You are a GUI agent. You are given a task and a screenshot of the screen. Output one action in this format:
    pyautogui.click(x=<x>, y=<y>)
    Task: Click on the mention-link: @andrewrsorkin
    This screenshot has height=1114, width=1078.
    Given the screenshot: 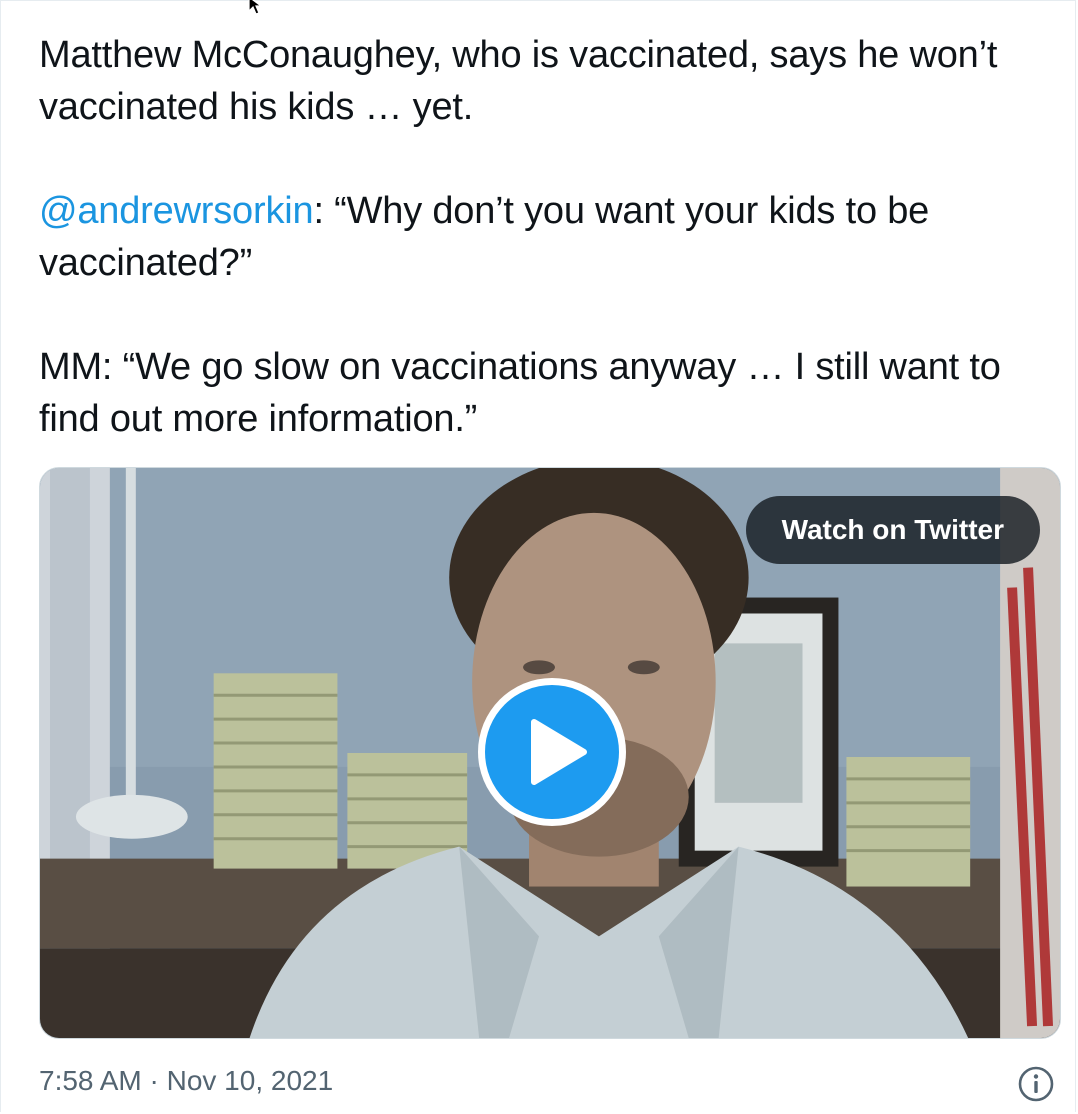 What is the action you would take?
    pyautogui.click(x=176, y=211)
    